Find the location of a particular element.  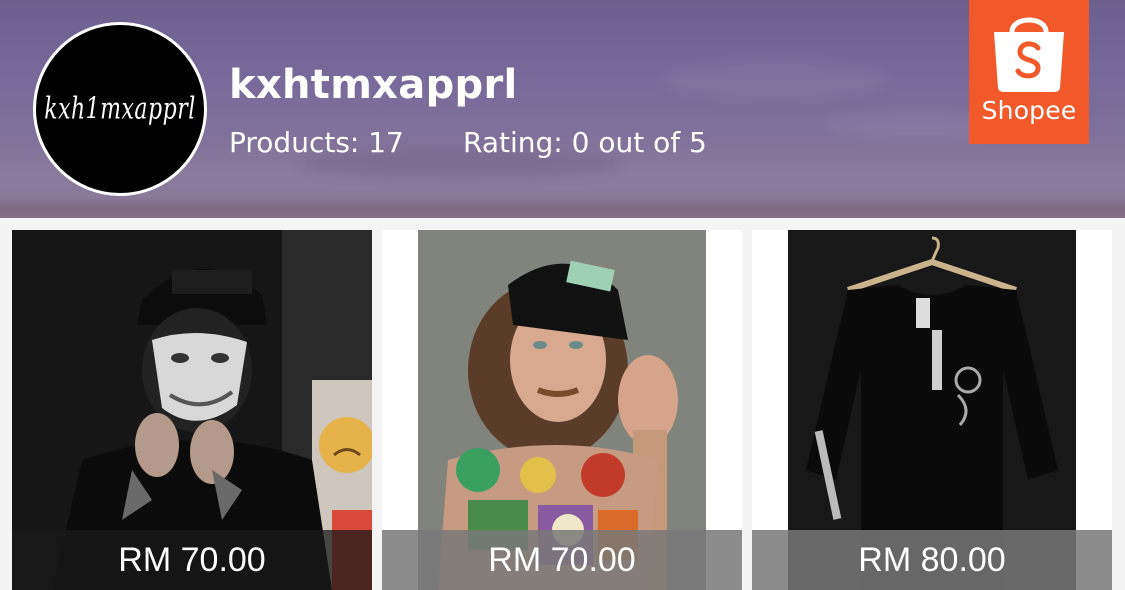

avatar-logo-text: kxh1mxapprl is located at coordinates (120, 109).